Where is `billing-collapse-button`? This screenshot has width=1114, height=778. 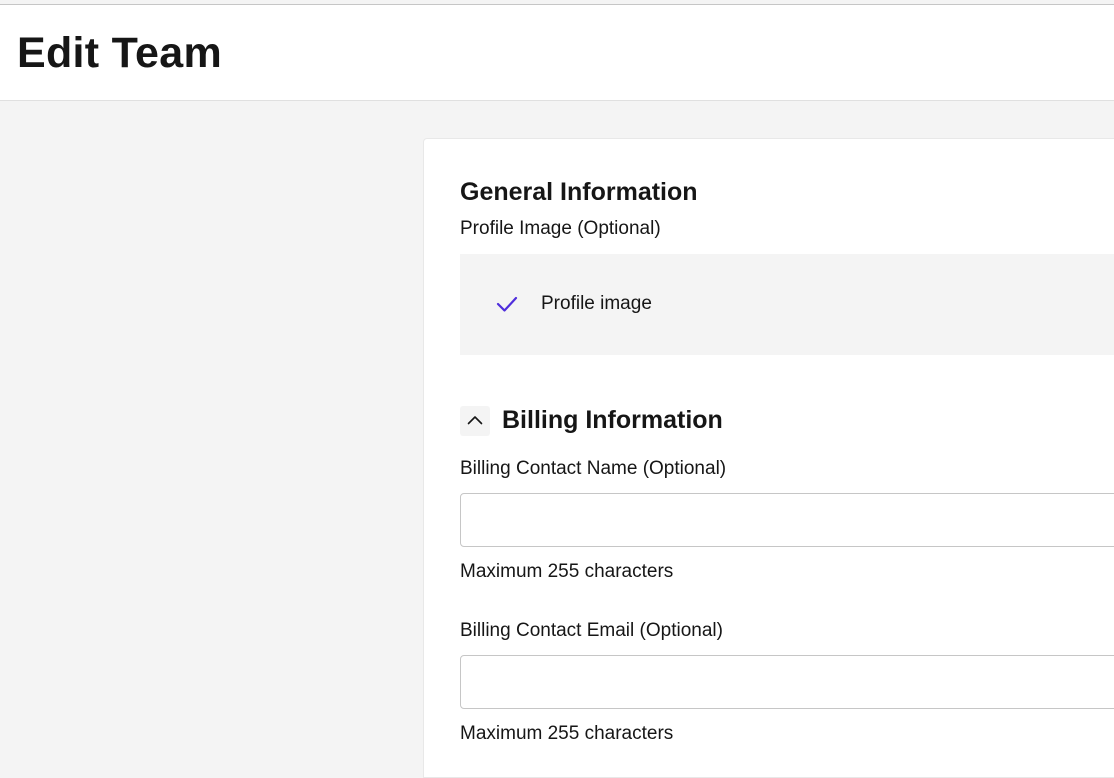
billing-collapse-button is located at coordinates (475, 421).